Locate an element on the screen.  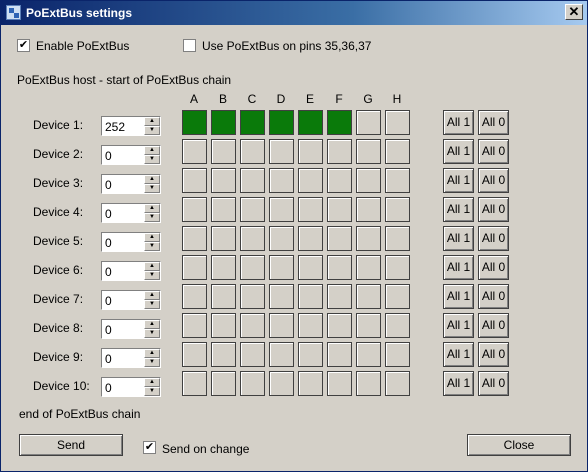
all-0-button-device-9: All 0 is located at coordinates (493, 354).